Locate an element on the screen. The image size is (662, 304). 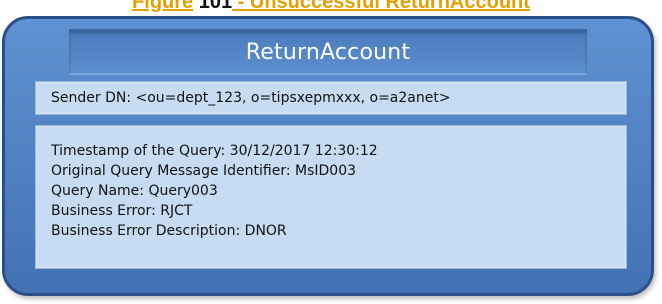
panel-title: ReturnAccount is located at coordinates (328, 52).